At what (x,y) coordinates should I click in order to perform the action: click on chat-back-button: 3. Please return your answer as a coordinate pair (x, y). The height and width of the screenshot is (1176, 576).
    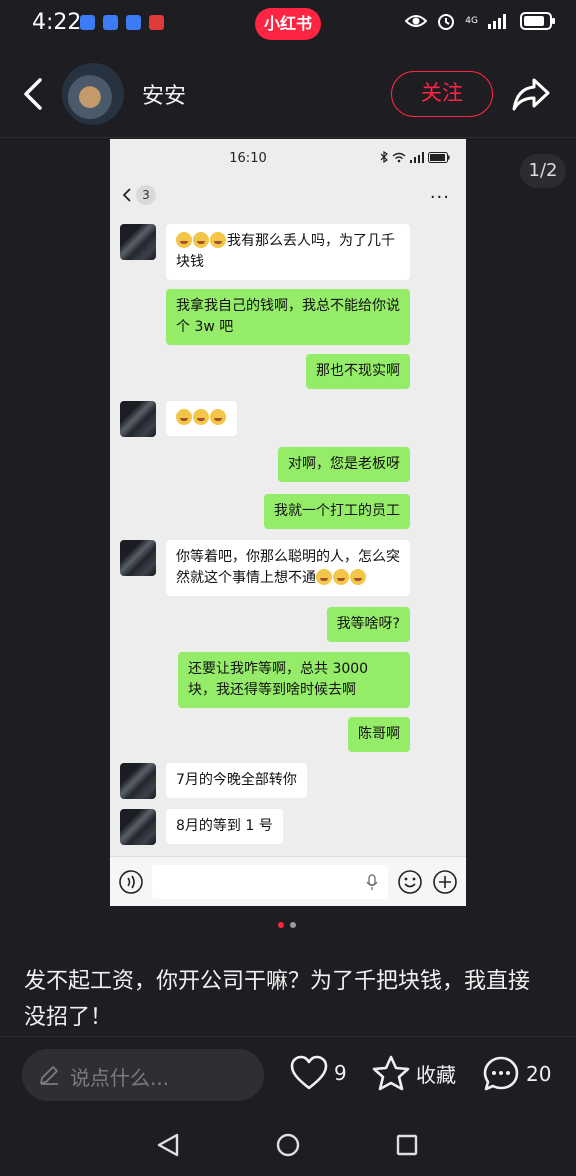
    Looking at the image, I should click on (139, 195).